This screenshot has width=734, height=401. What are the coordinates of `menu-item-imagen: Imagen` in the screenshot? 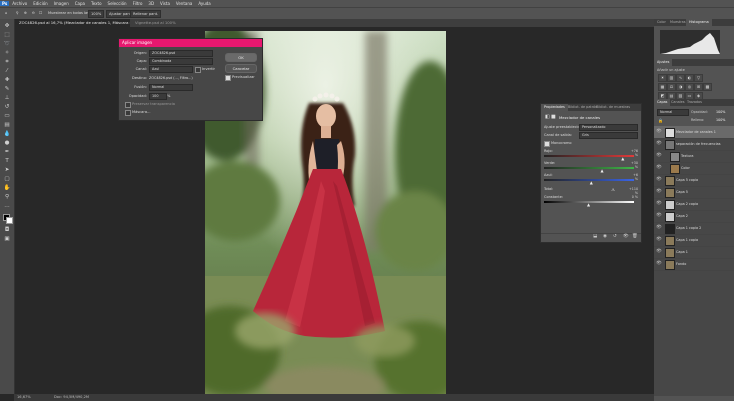 It's located at (61, 3).